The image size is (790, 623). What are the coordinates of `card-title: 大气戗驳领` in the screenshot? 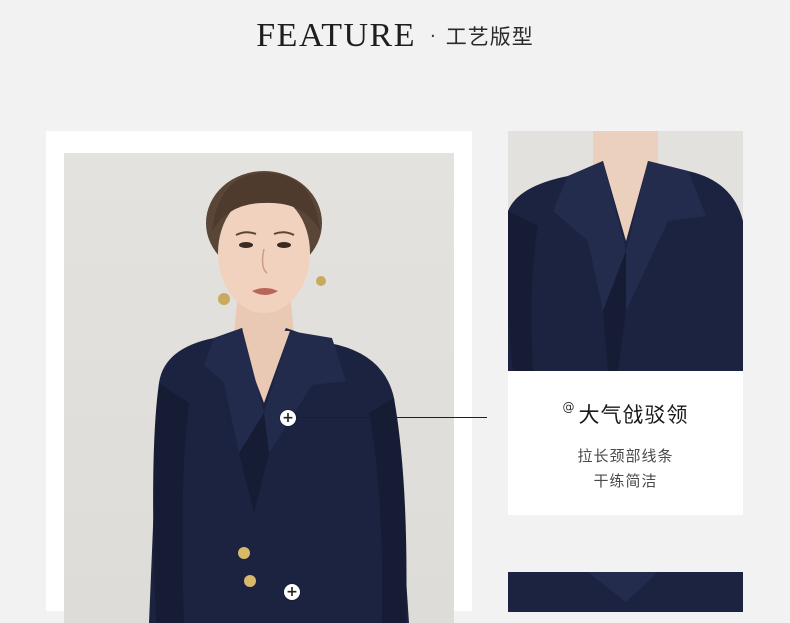 It's located at (633, 415).